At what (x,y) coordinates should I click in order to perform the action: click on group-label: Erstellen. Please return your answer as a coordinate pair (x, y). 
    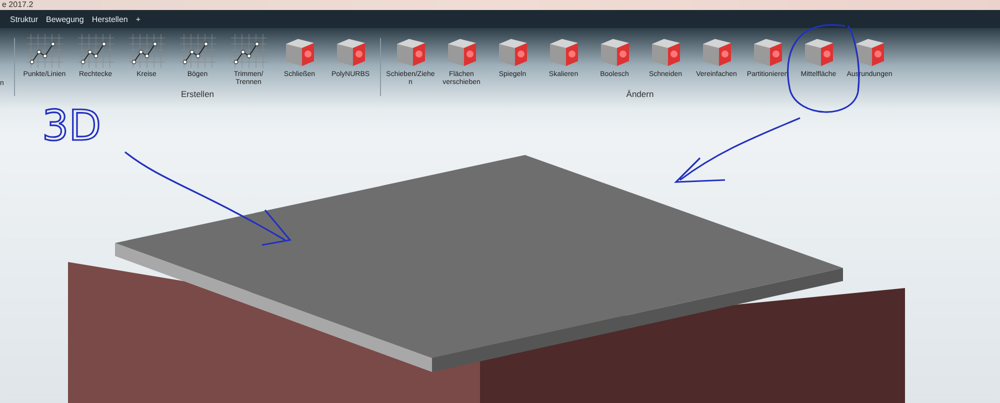
    Looking at the image, I should click on (197, 94).